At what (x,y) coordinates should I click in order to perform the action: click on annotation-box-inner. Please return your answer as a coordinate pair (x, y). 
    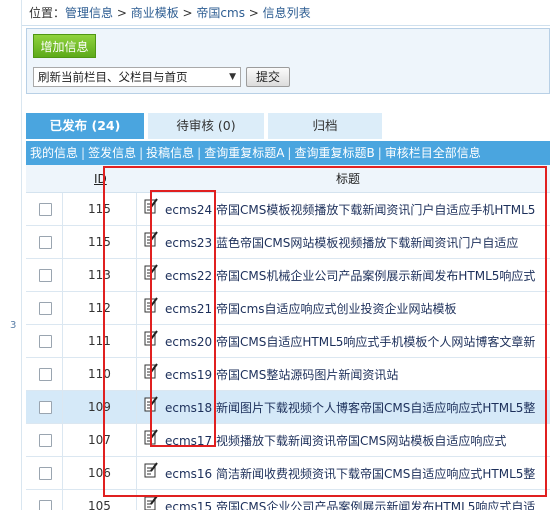
    Looking at the image, I should click on (183, 318).